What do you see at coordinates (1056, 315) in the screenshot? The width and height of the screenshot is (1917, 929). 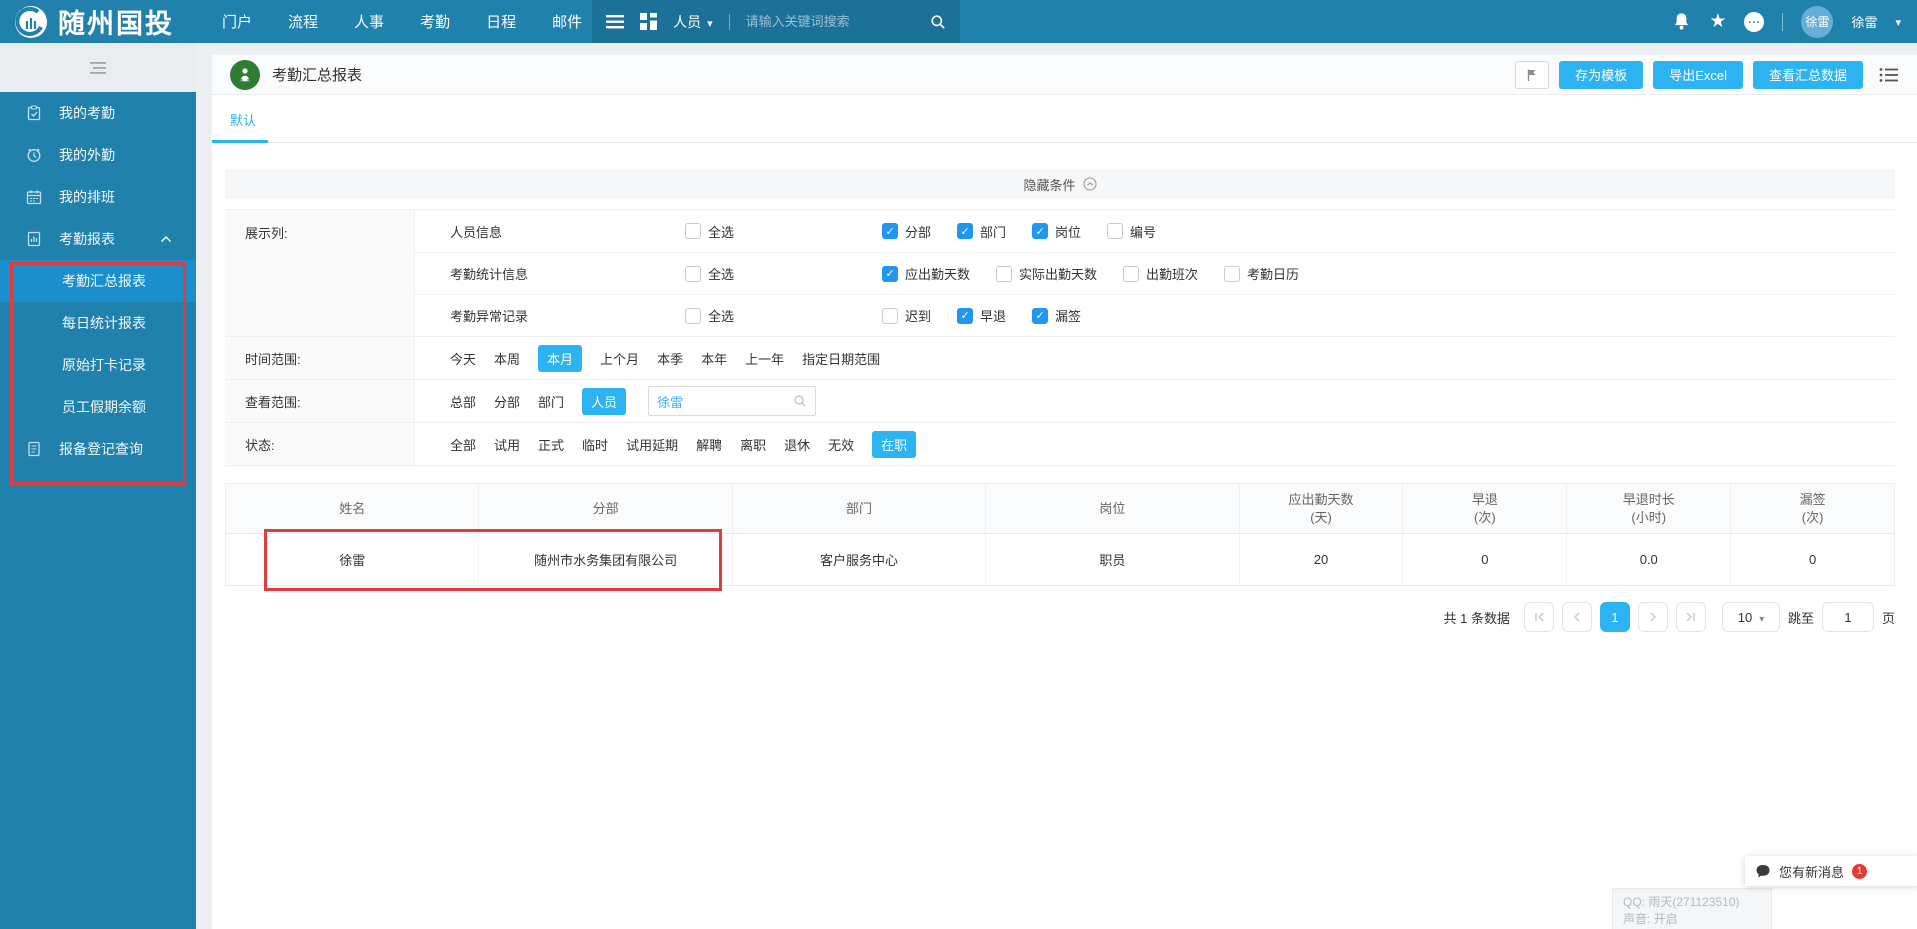 I see `checkbox-missed-sign: 漏签` at bounding box center [1056, 315].